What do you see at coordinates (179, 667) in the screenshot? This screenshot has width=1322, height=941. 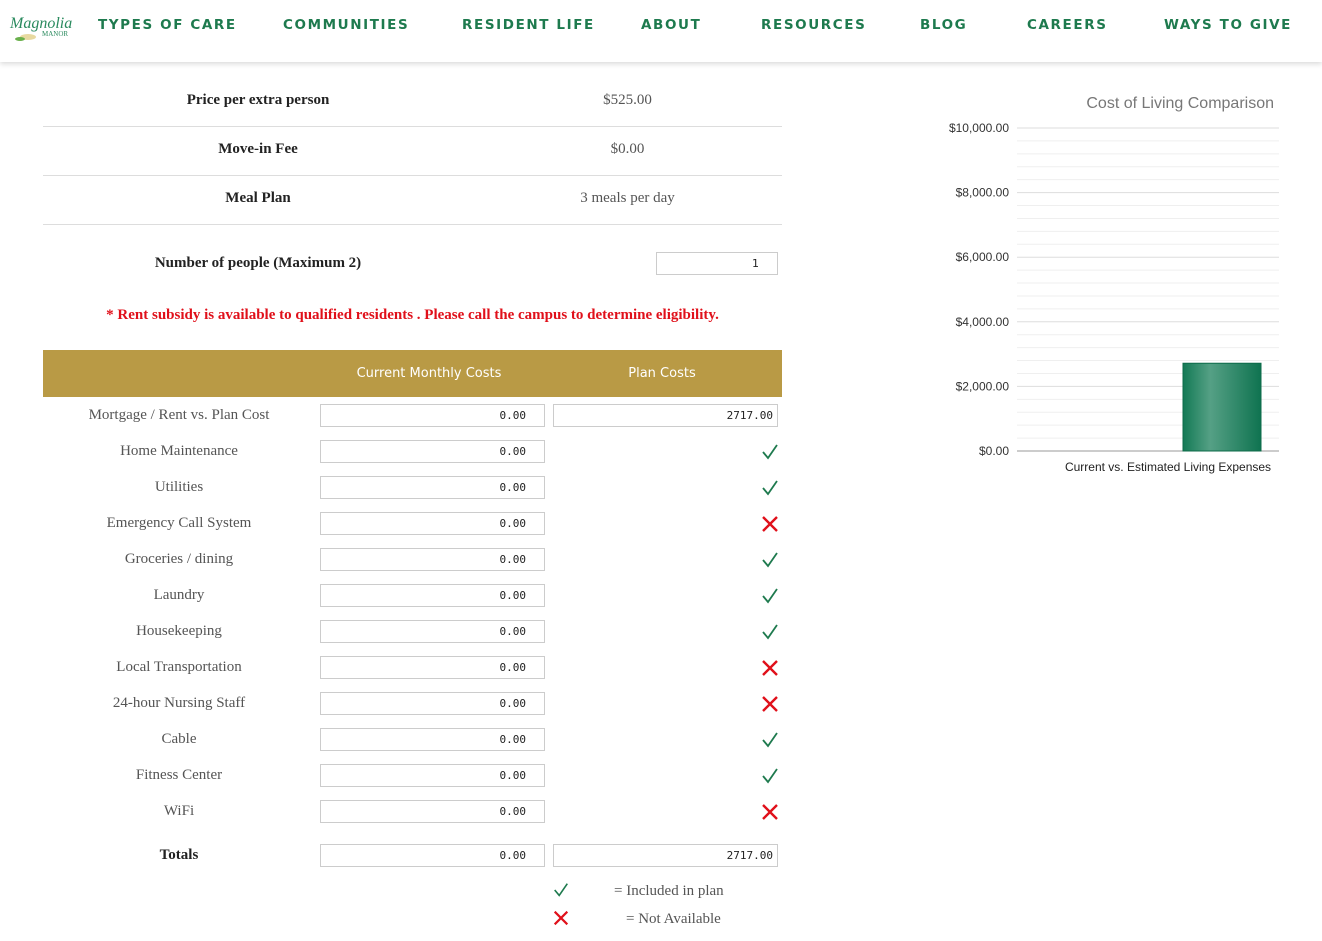 I see `row-label: Local Transportation` at bounding box center [179, 667].